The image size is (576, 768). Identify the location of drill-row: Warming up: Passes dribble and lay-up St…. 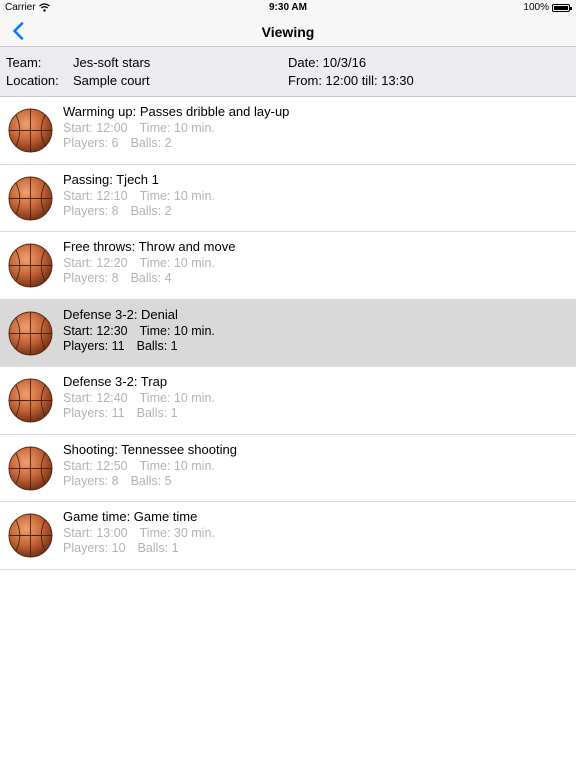
(288, 131).